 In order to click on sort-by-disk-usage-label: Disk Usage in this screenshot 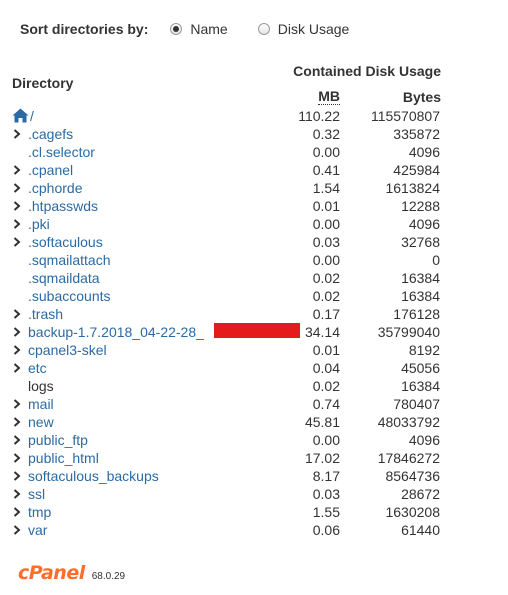, I will do `click(314, 29)`.